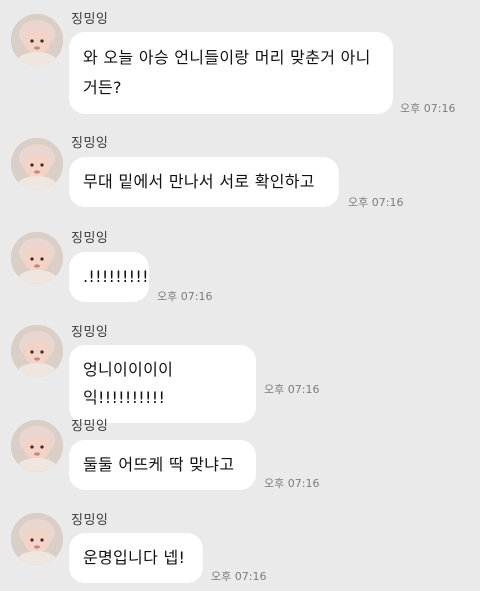 The width and height of the screenshot is (480, 591). I want to click on message-bubble: 와 오늘 아승 언니들이랑 머리 맞춘거 아니거든?, so click(231, 73).